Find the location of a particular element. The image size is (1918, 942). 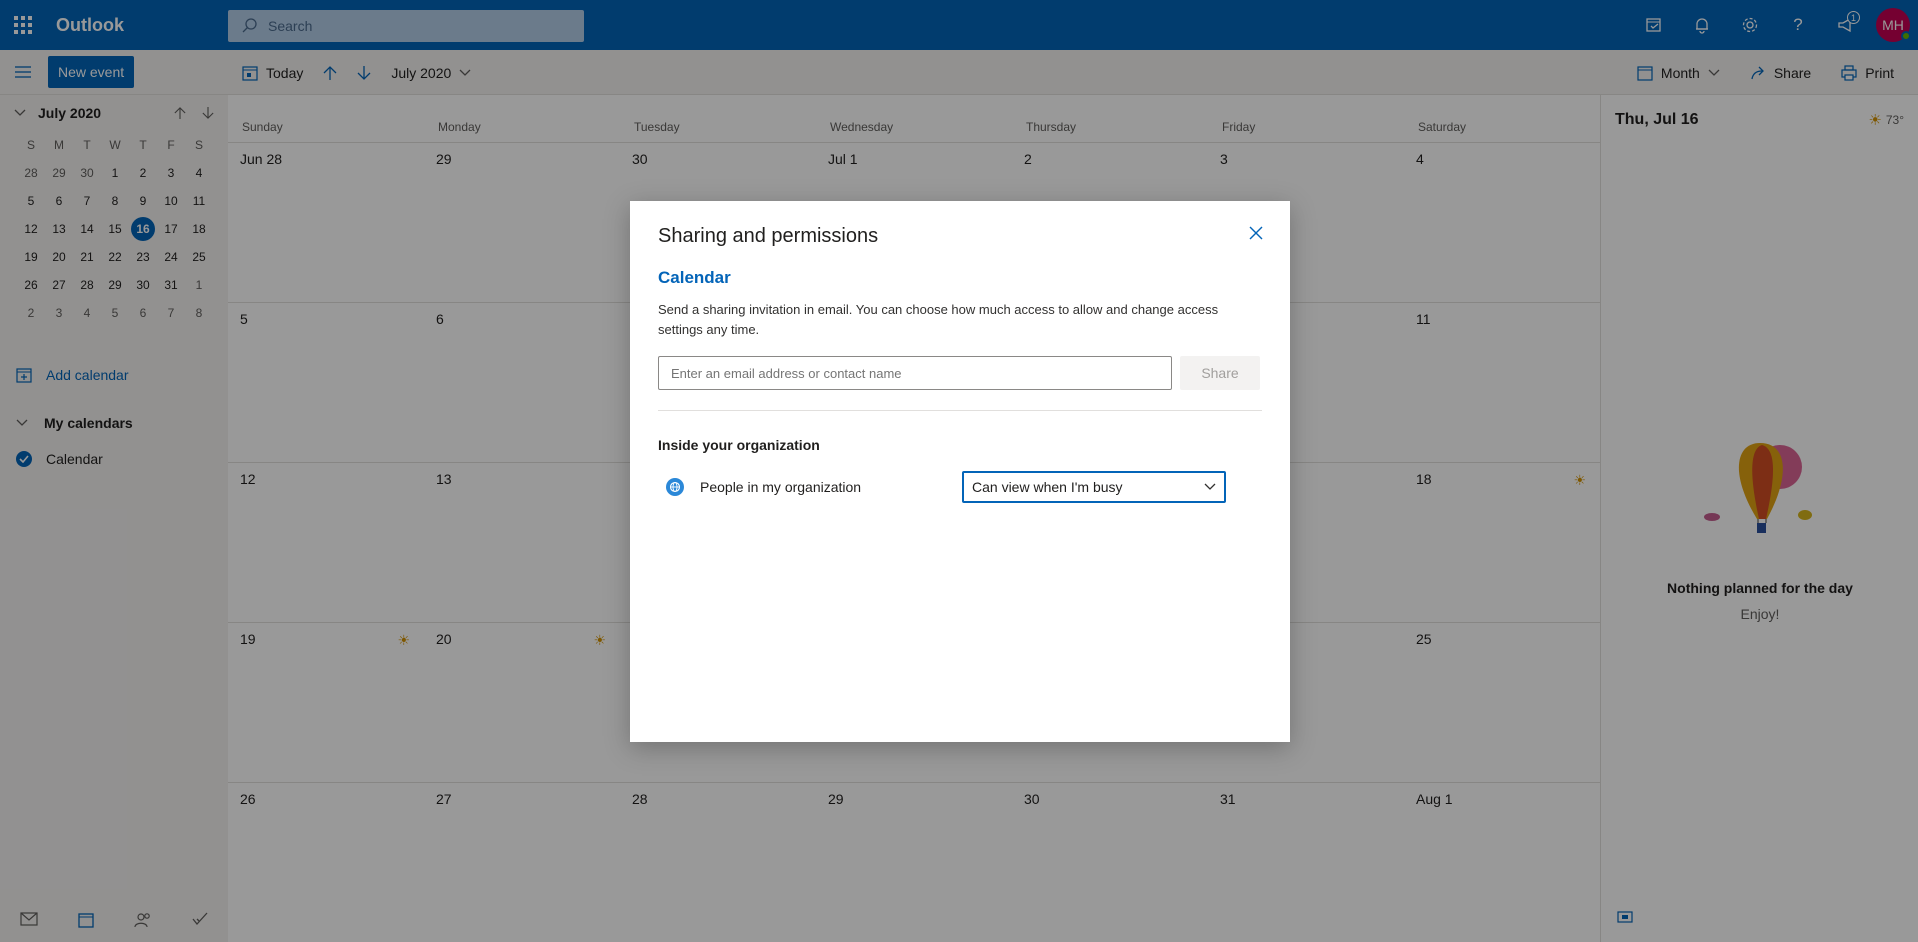

dialog-title: Sharing and permissions is located at coordinates (768, 236).